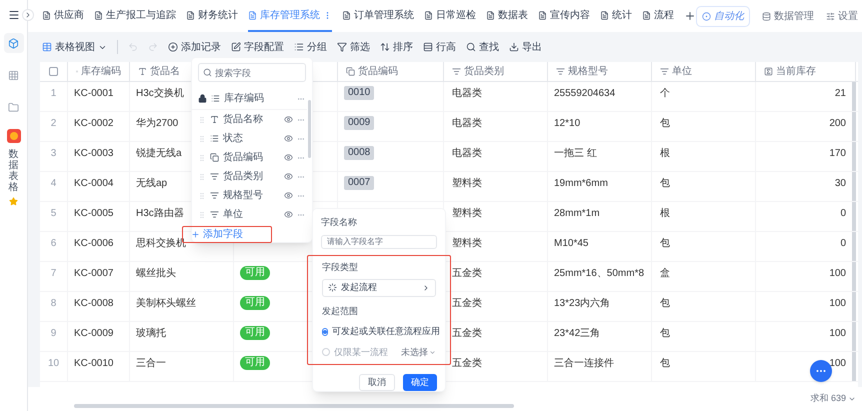 This screenshot has height=411, width=862. What do you see at coordinates (830, 16) in the screenshot?
I see `settings-icon` at bounding box center [830, 16].